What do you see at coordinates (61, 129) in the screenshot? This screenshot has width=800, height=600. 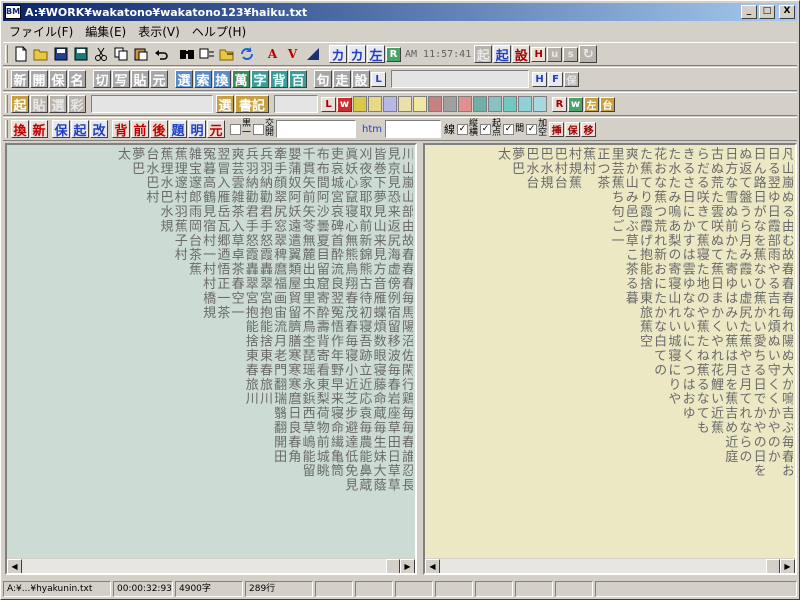 I see `save-layout-button: 保` at bounding box center [61, 129].